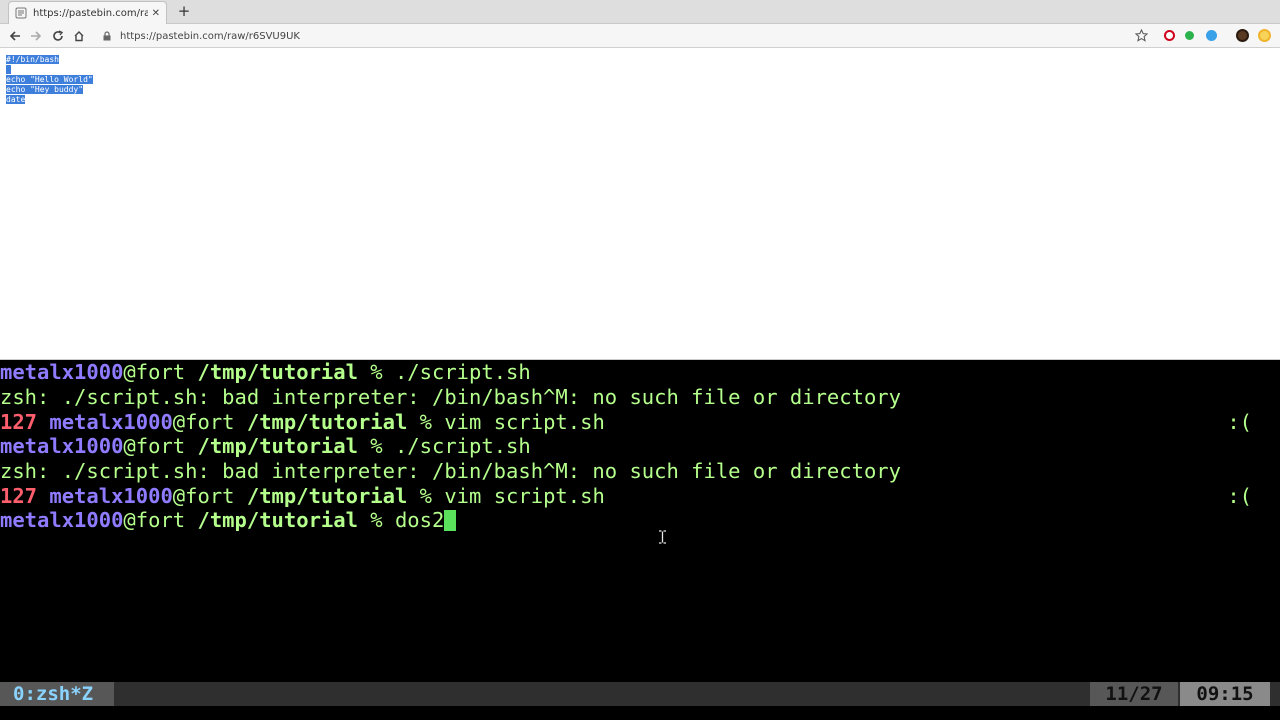 This screenshot has height=720, width=1280. I want to click on profile-avatar, so click(1242, 35).